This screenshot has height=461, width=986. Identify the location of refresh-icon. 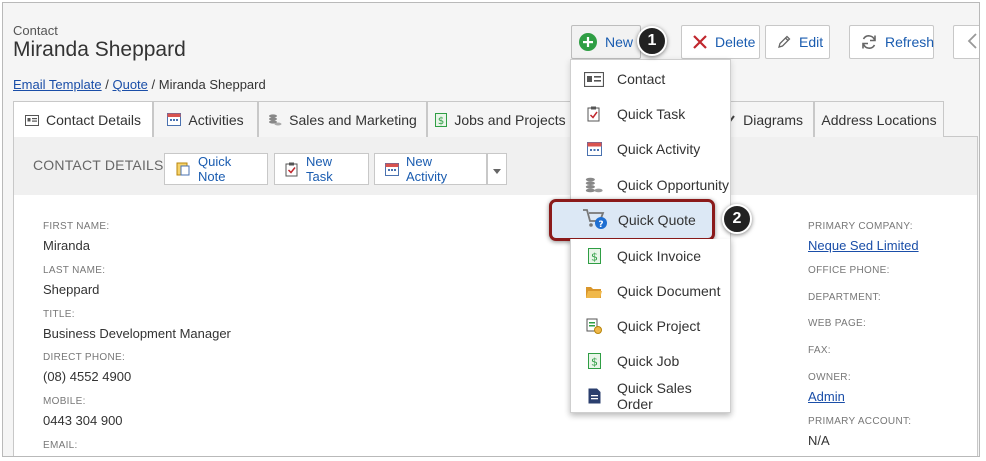
(869, 42).